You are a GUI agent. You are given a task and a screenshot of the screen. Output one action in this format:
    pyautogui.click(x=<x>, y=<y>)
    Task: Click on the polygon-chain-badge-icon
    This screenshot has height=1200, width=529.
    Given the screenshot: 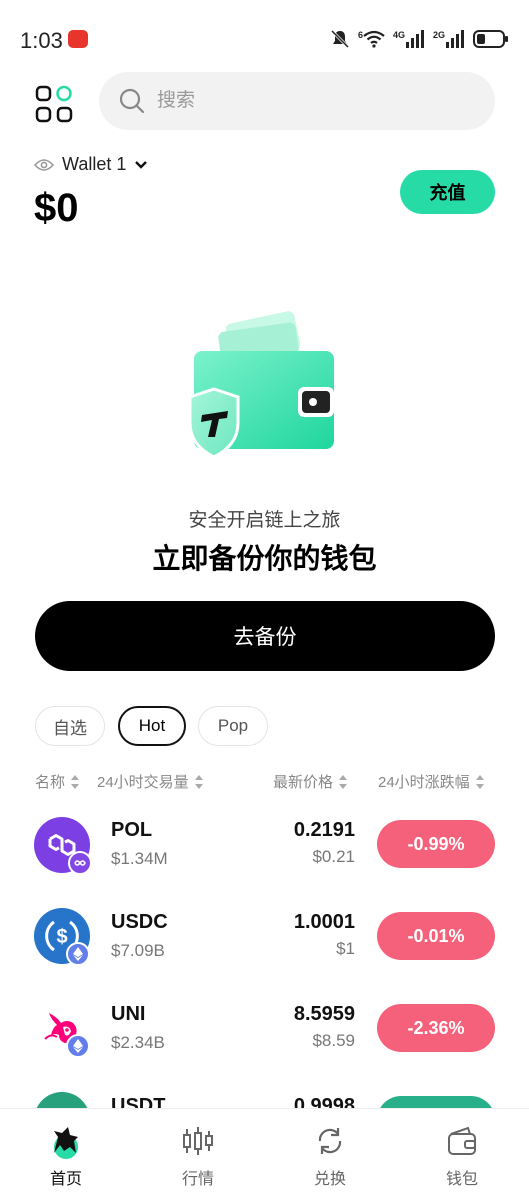 What is the action you would take?
    pyautogui.click(x=80, y=863)
    